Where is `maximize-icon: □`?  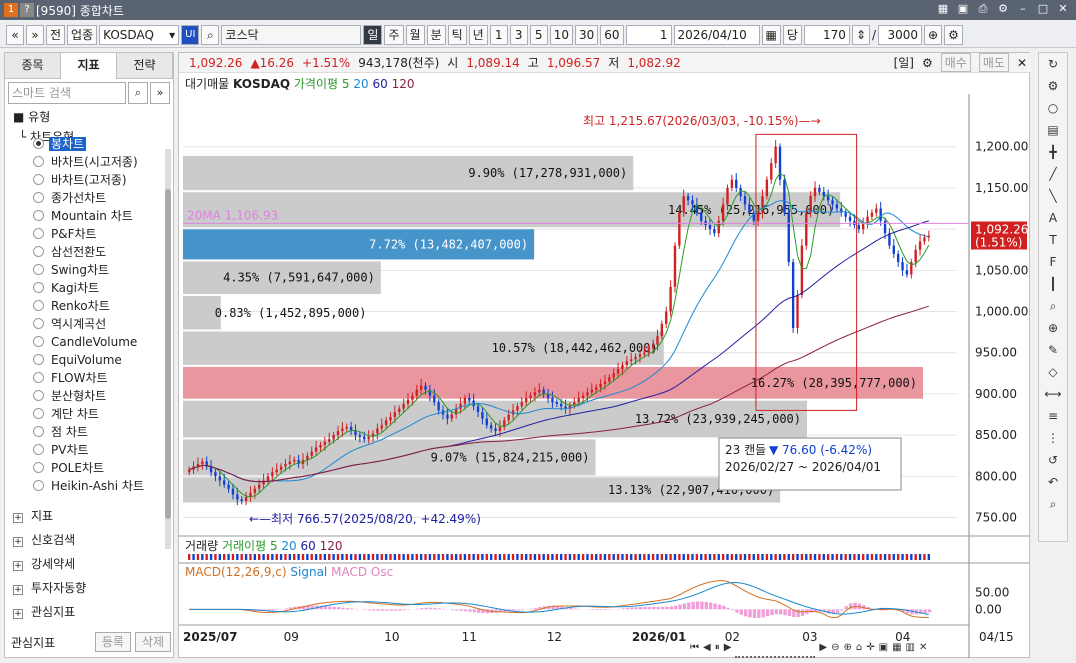 maximize-icon: □ is located at coordinates (1043, 9).